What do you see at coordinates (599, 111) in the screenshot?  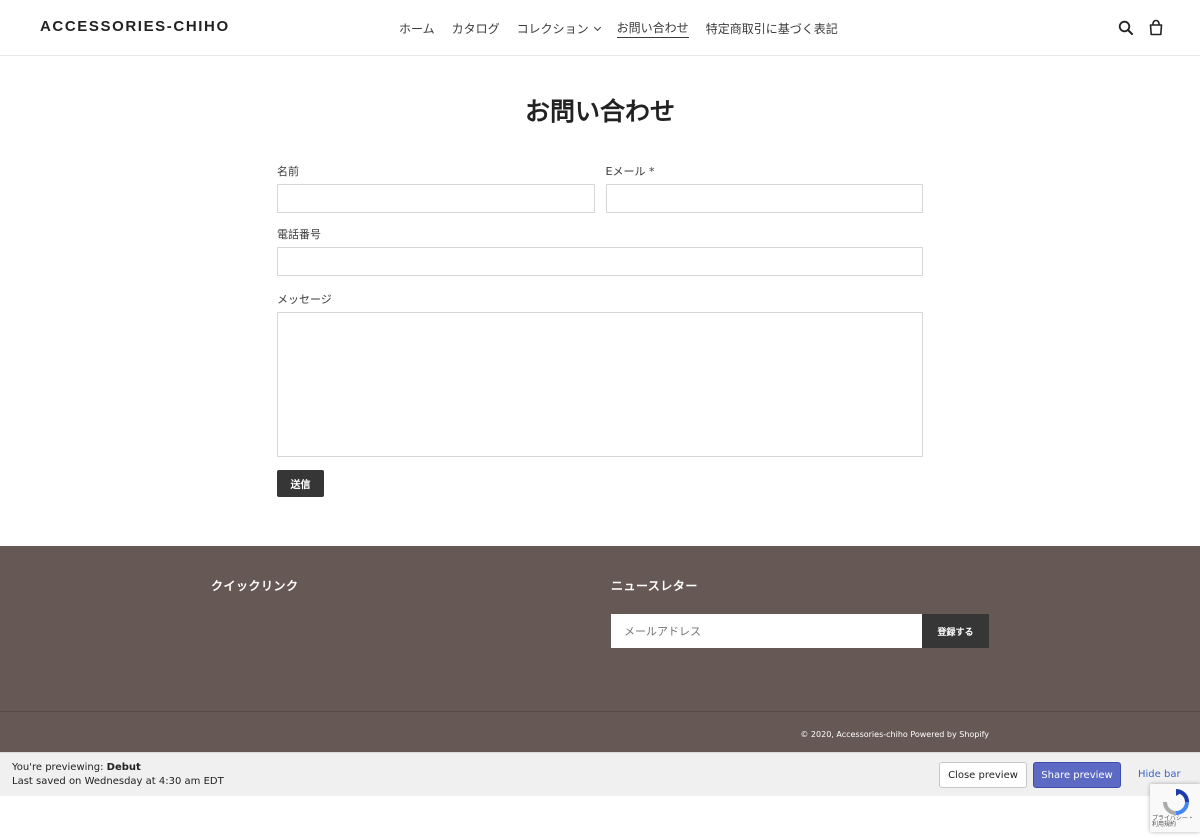 I see `page-title: お問い合わせ` at bounding box center [599, 111].